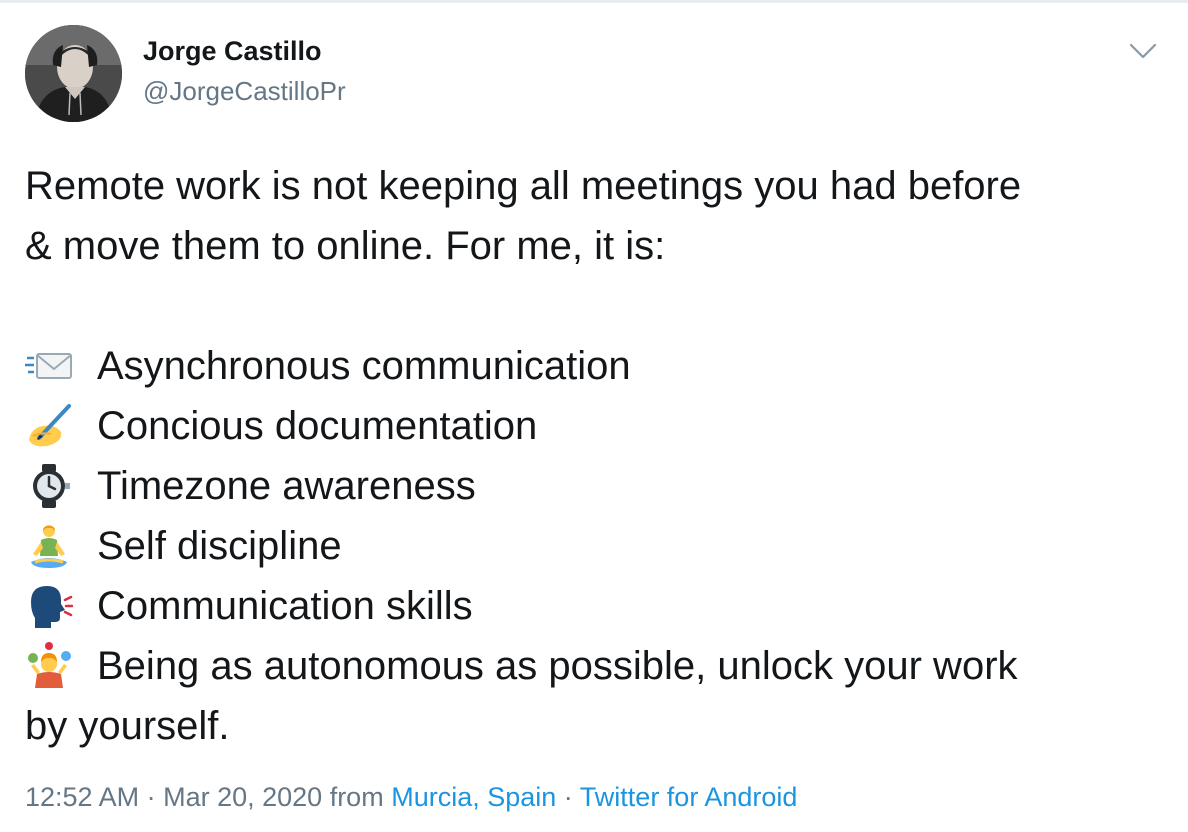 The image size is (1188, 832). What do you see at coordinates (595, 426) in the screenshot?
I see `list-item: Concious documentation` at bounding box center [595, 426].